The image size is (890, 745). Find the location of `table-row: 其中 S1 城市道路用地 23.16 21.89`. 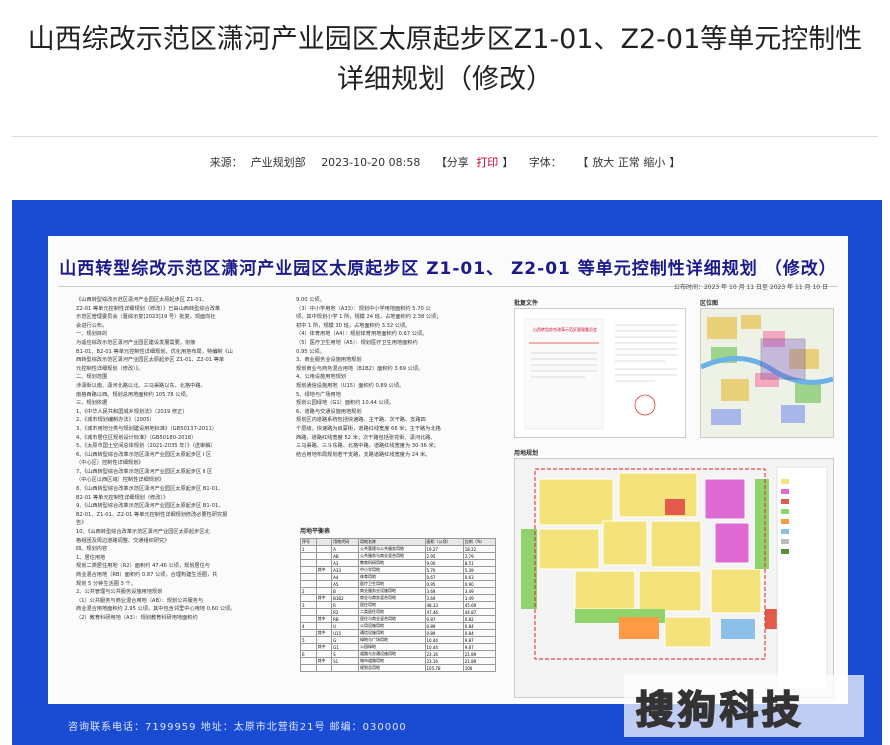

table-row: 其中 S1 城市道路用地 23.16 21.89 is located at coordinates (398, 661).